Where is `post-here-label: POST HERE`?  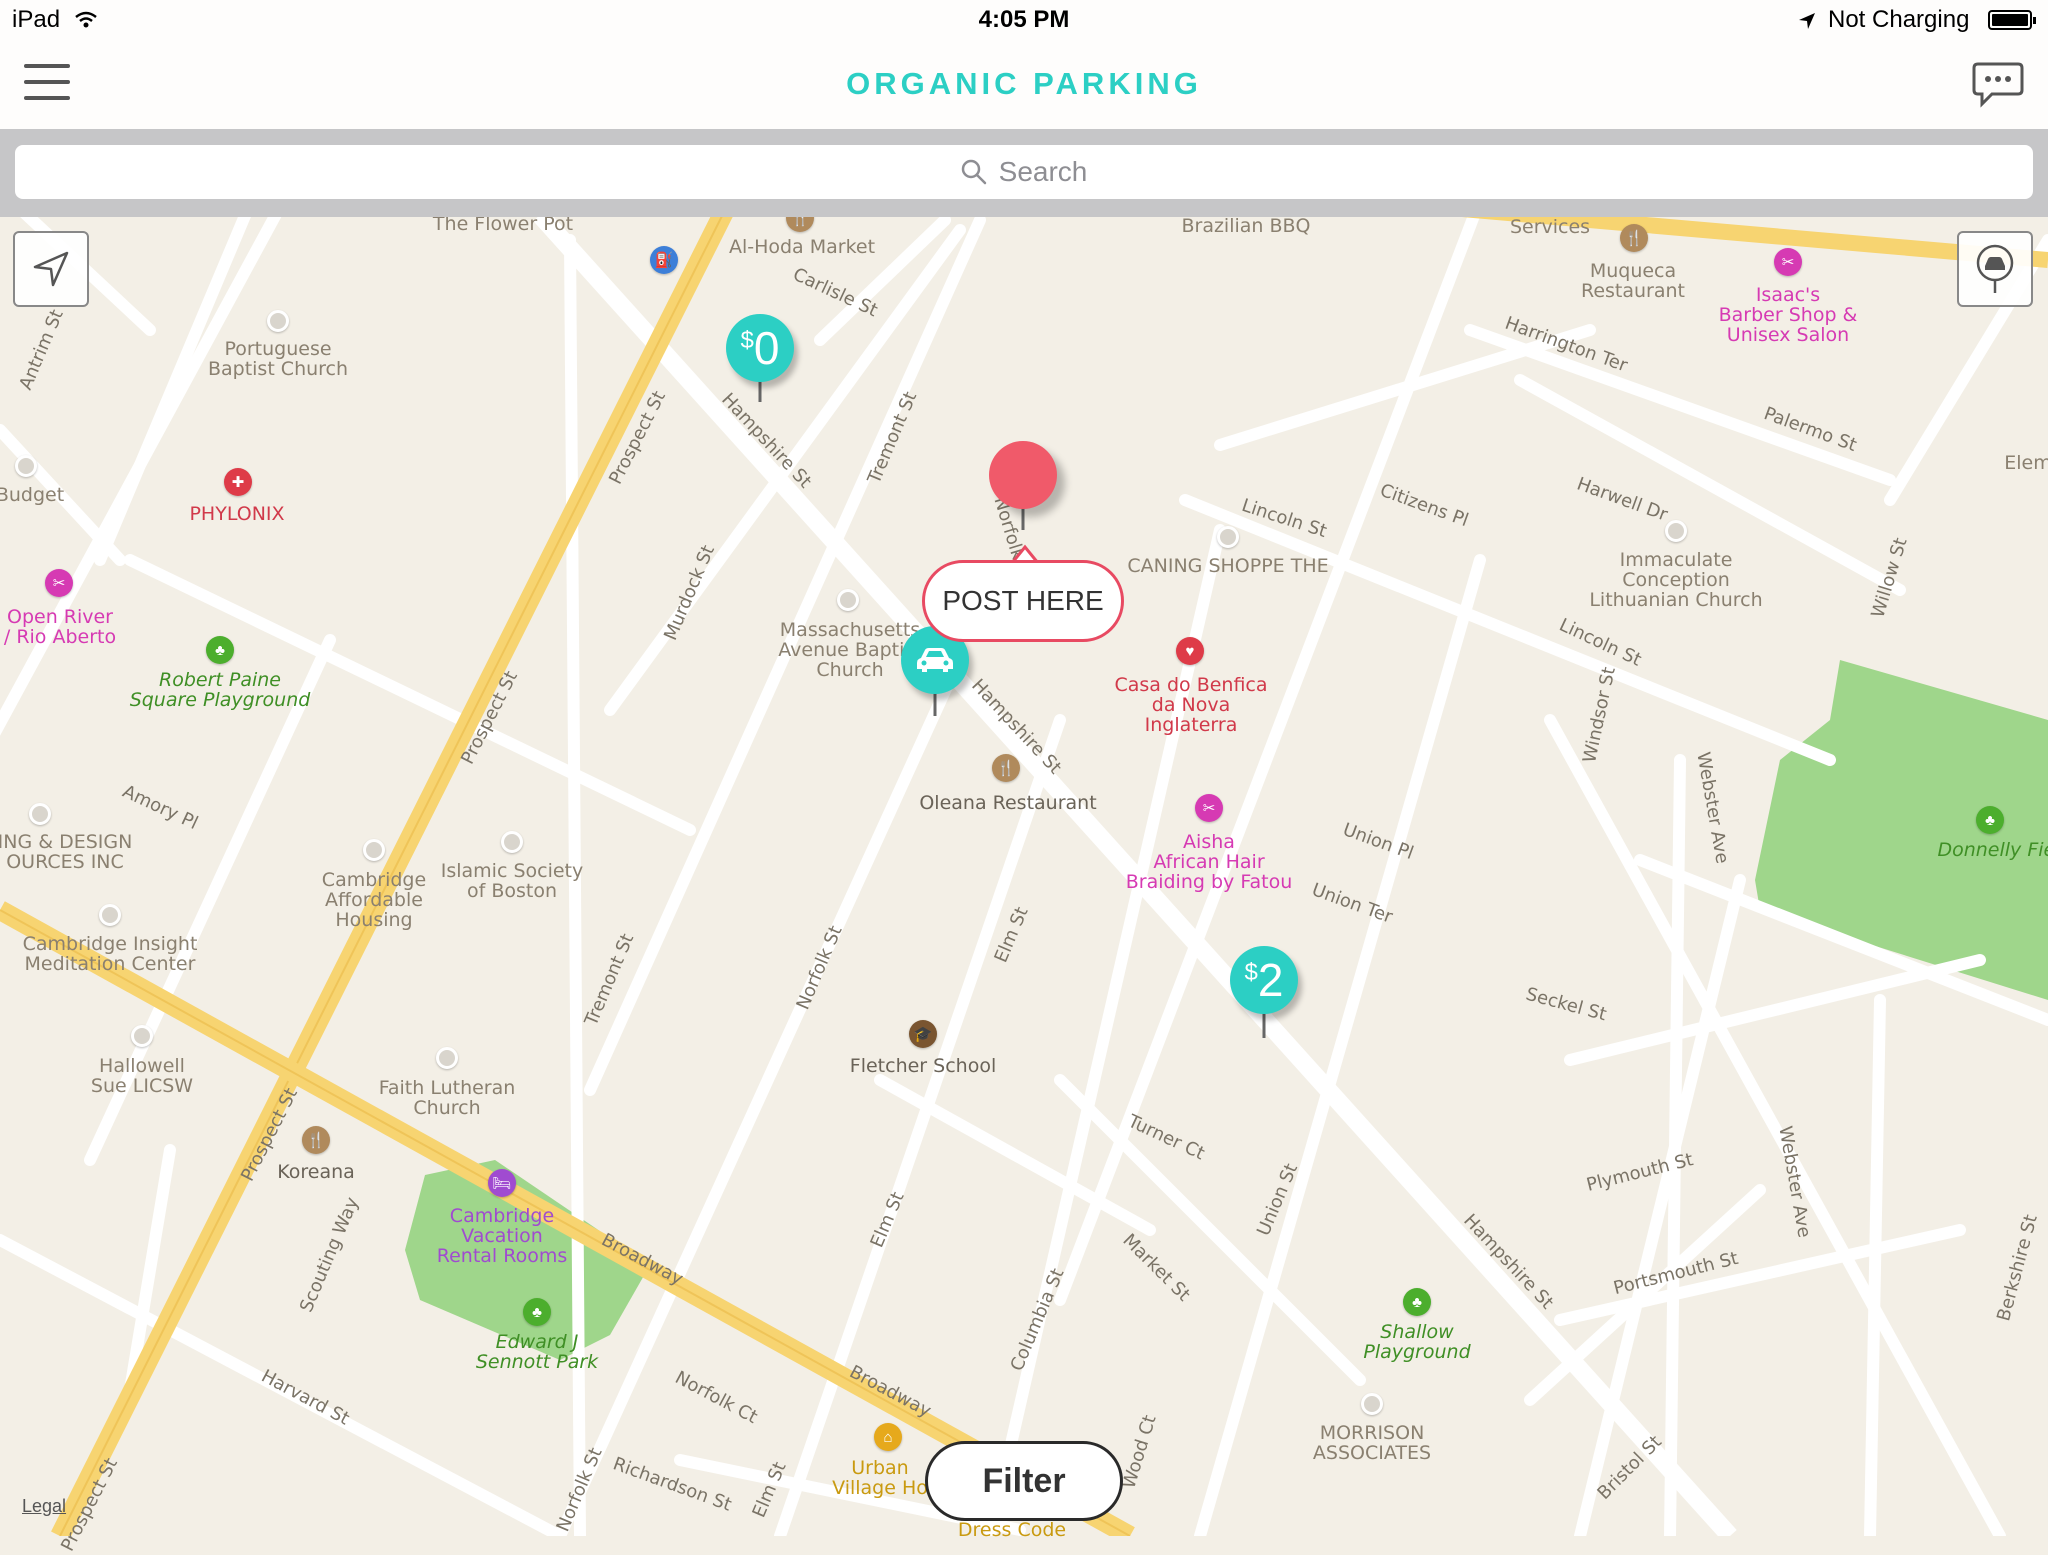
post-here-label: POST HERE is located at coordinates (1023, 600).